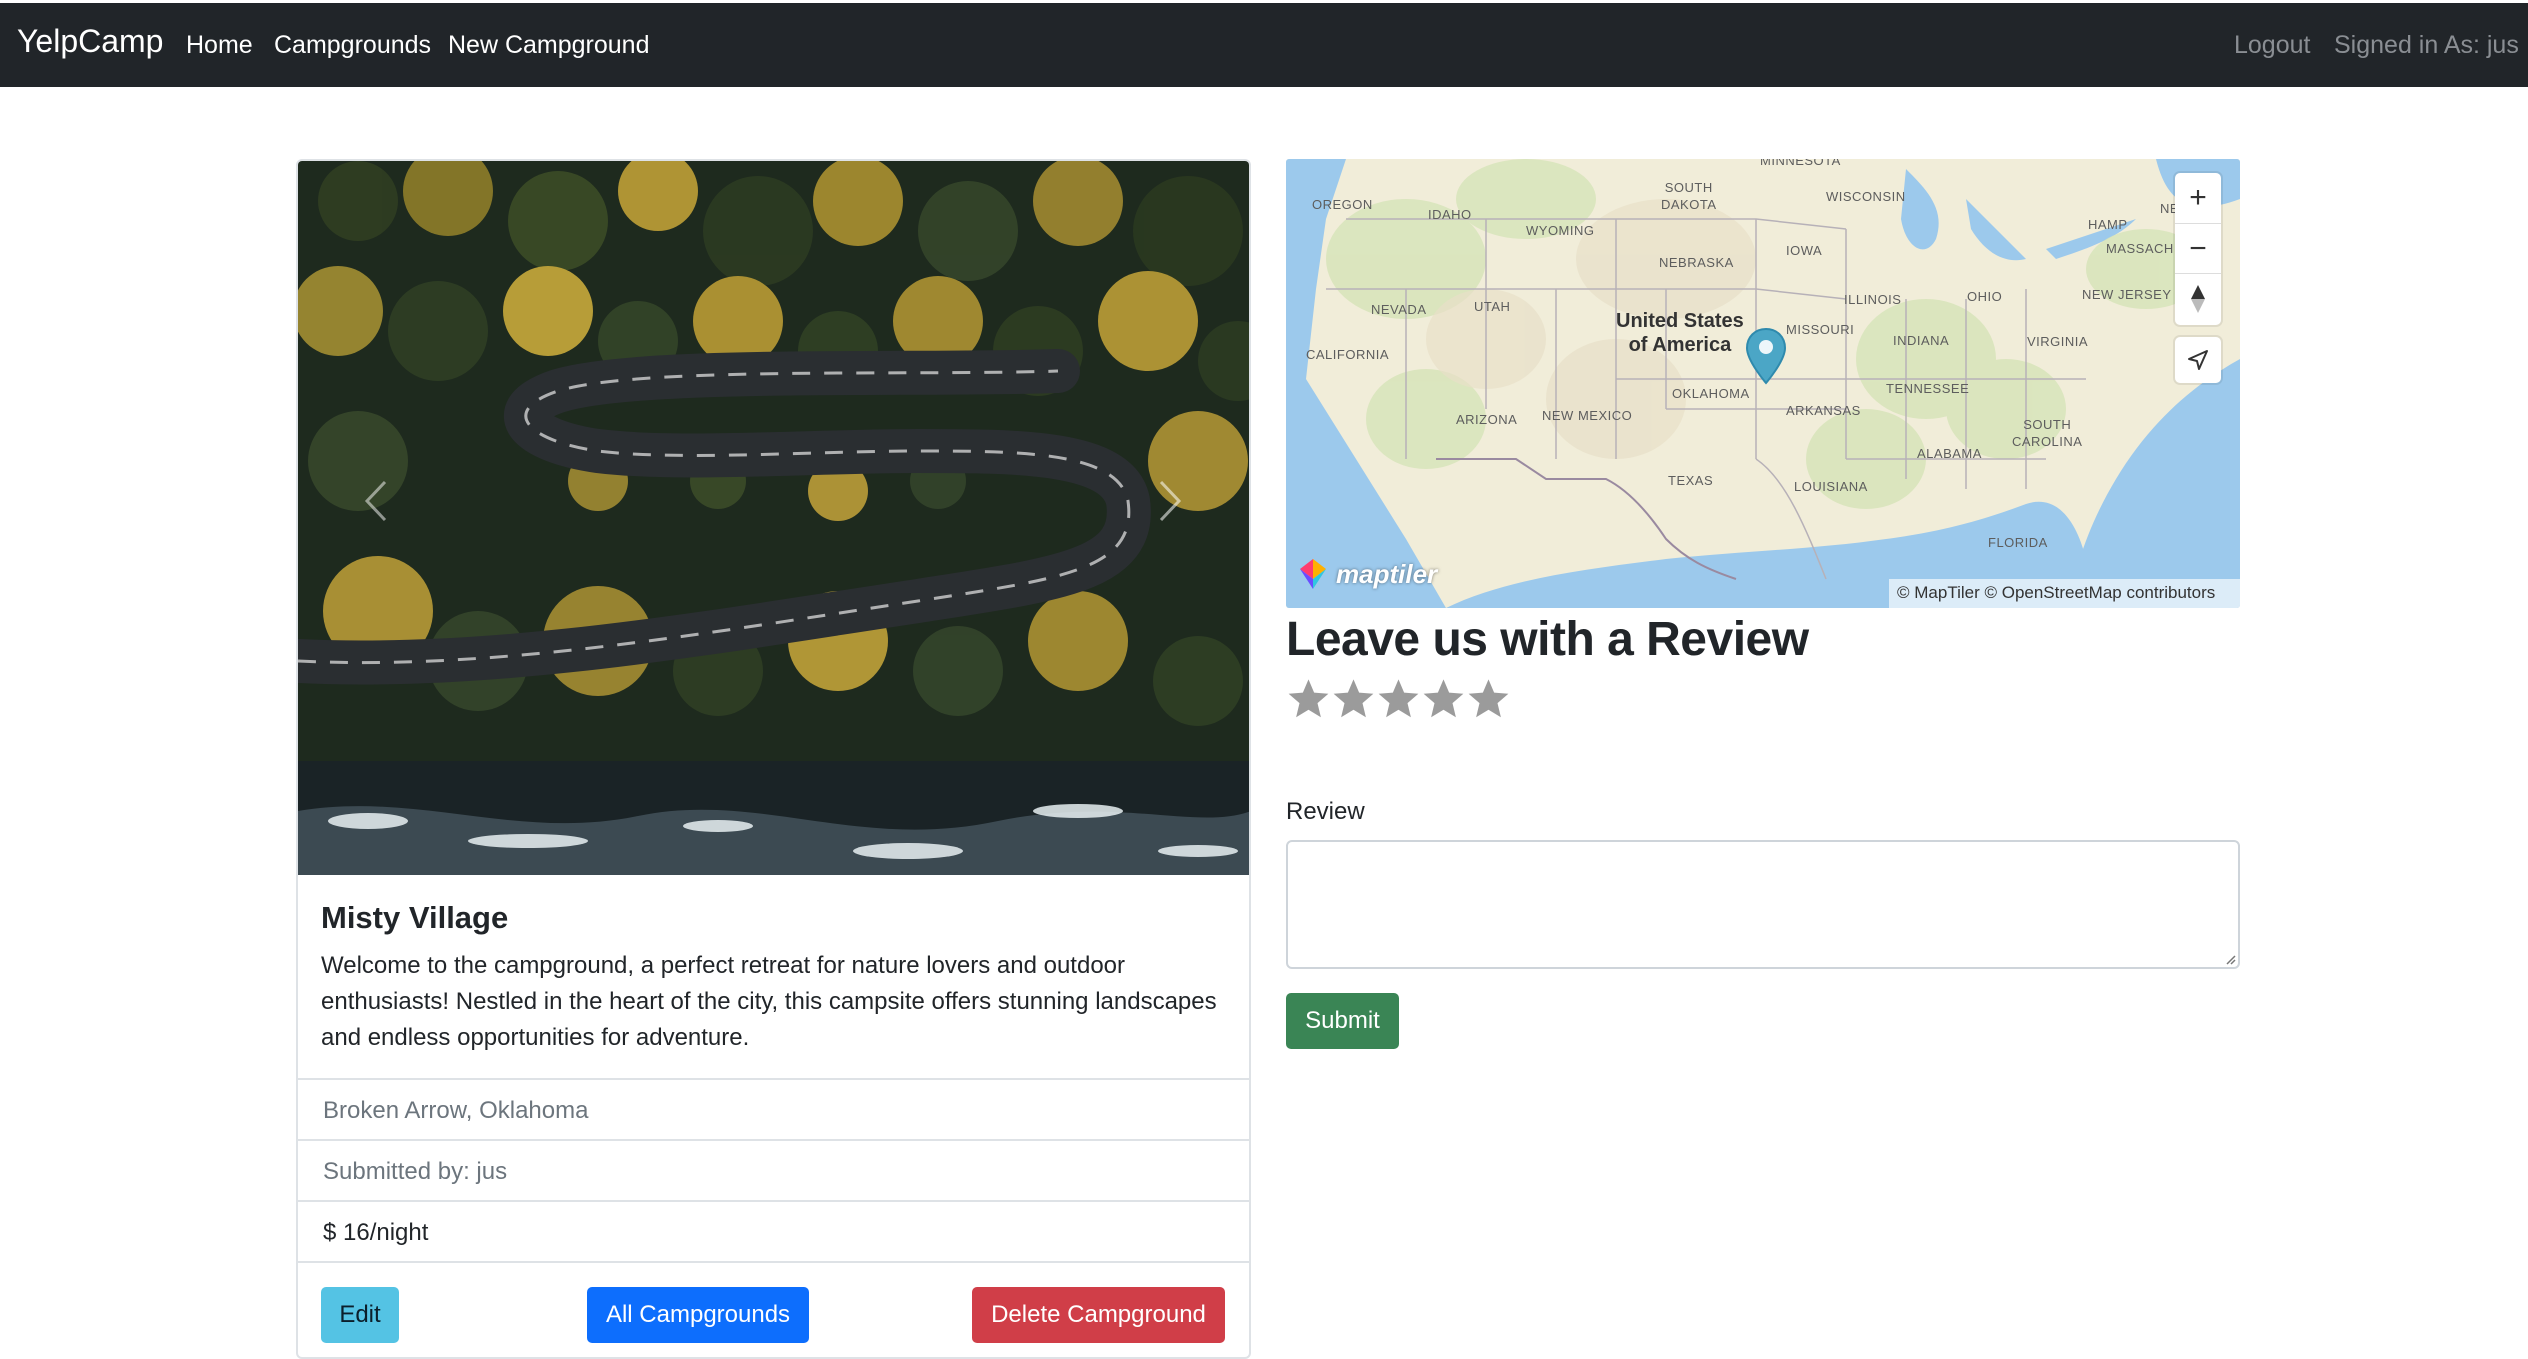  Describe the element at coordinates (1763, 904) in the screenshot. I see `review-textarea` at that location.